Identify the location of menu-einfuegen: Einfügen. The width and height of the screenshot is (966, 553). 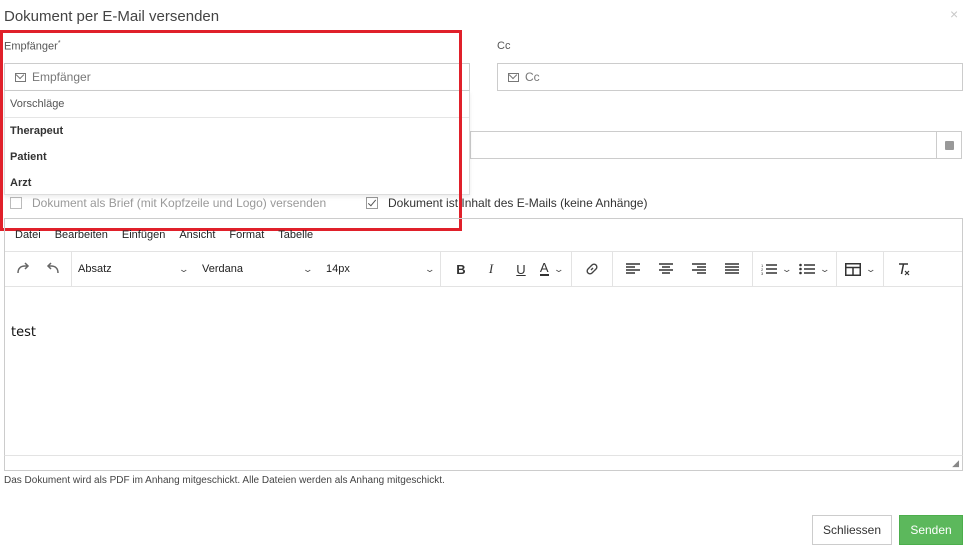
(143, 235).